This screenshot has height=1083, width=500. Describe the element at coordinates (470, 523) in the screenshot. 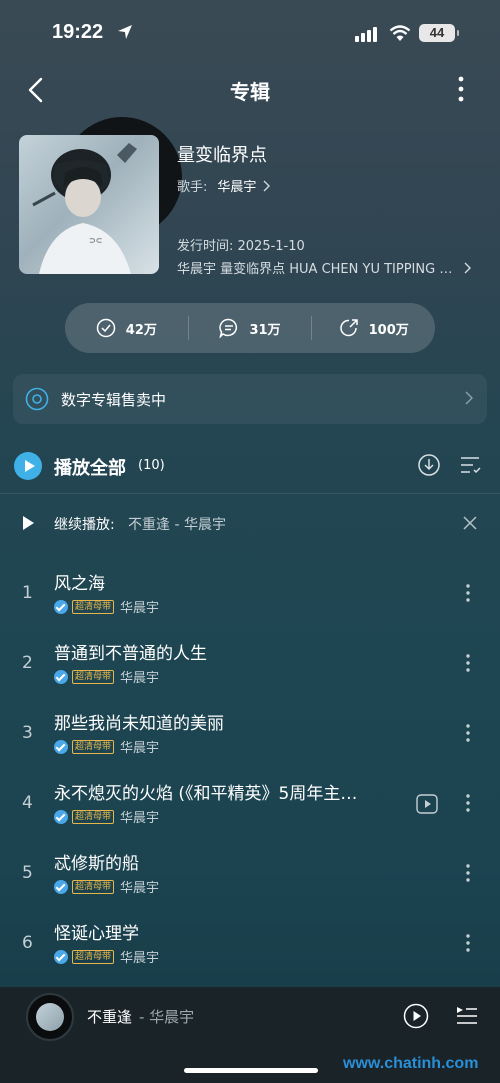

I see `close-icon` at that location.